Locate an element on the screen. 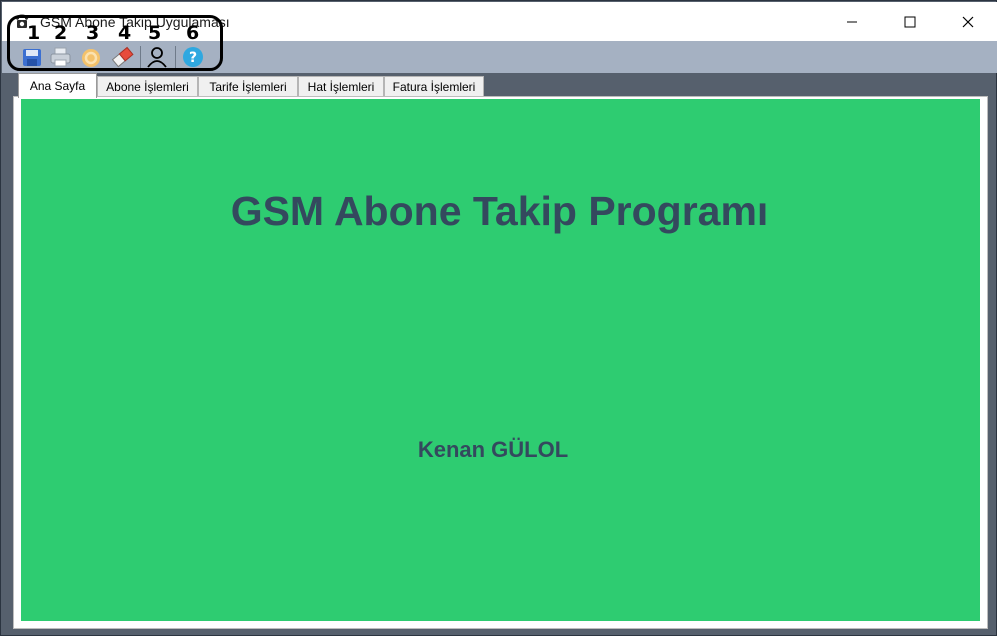 This screenshot has width=997, height=636. tab-abone-islemleri: Abone İşlemleri is located at coordinates (147, 86).